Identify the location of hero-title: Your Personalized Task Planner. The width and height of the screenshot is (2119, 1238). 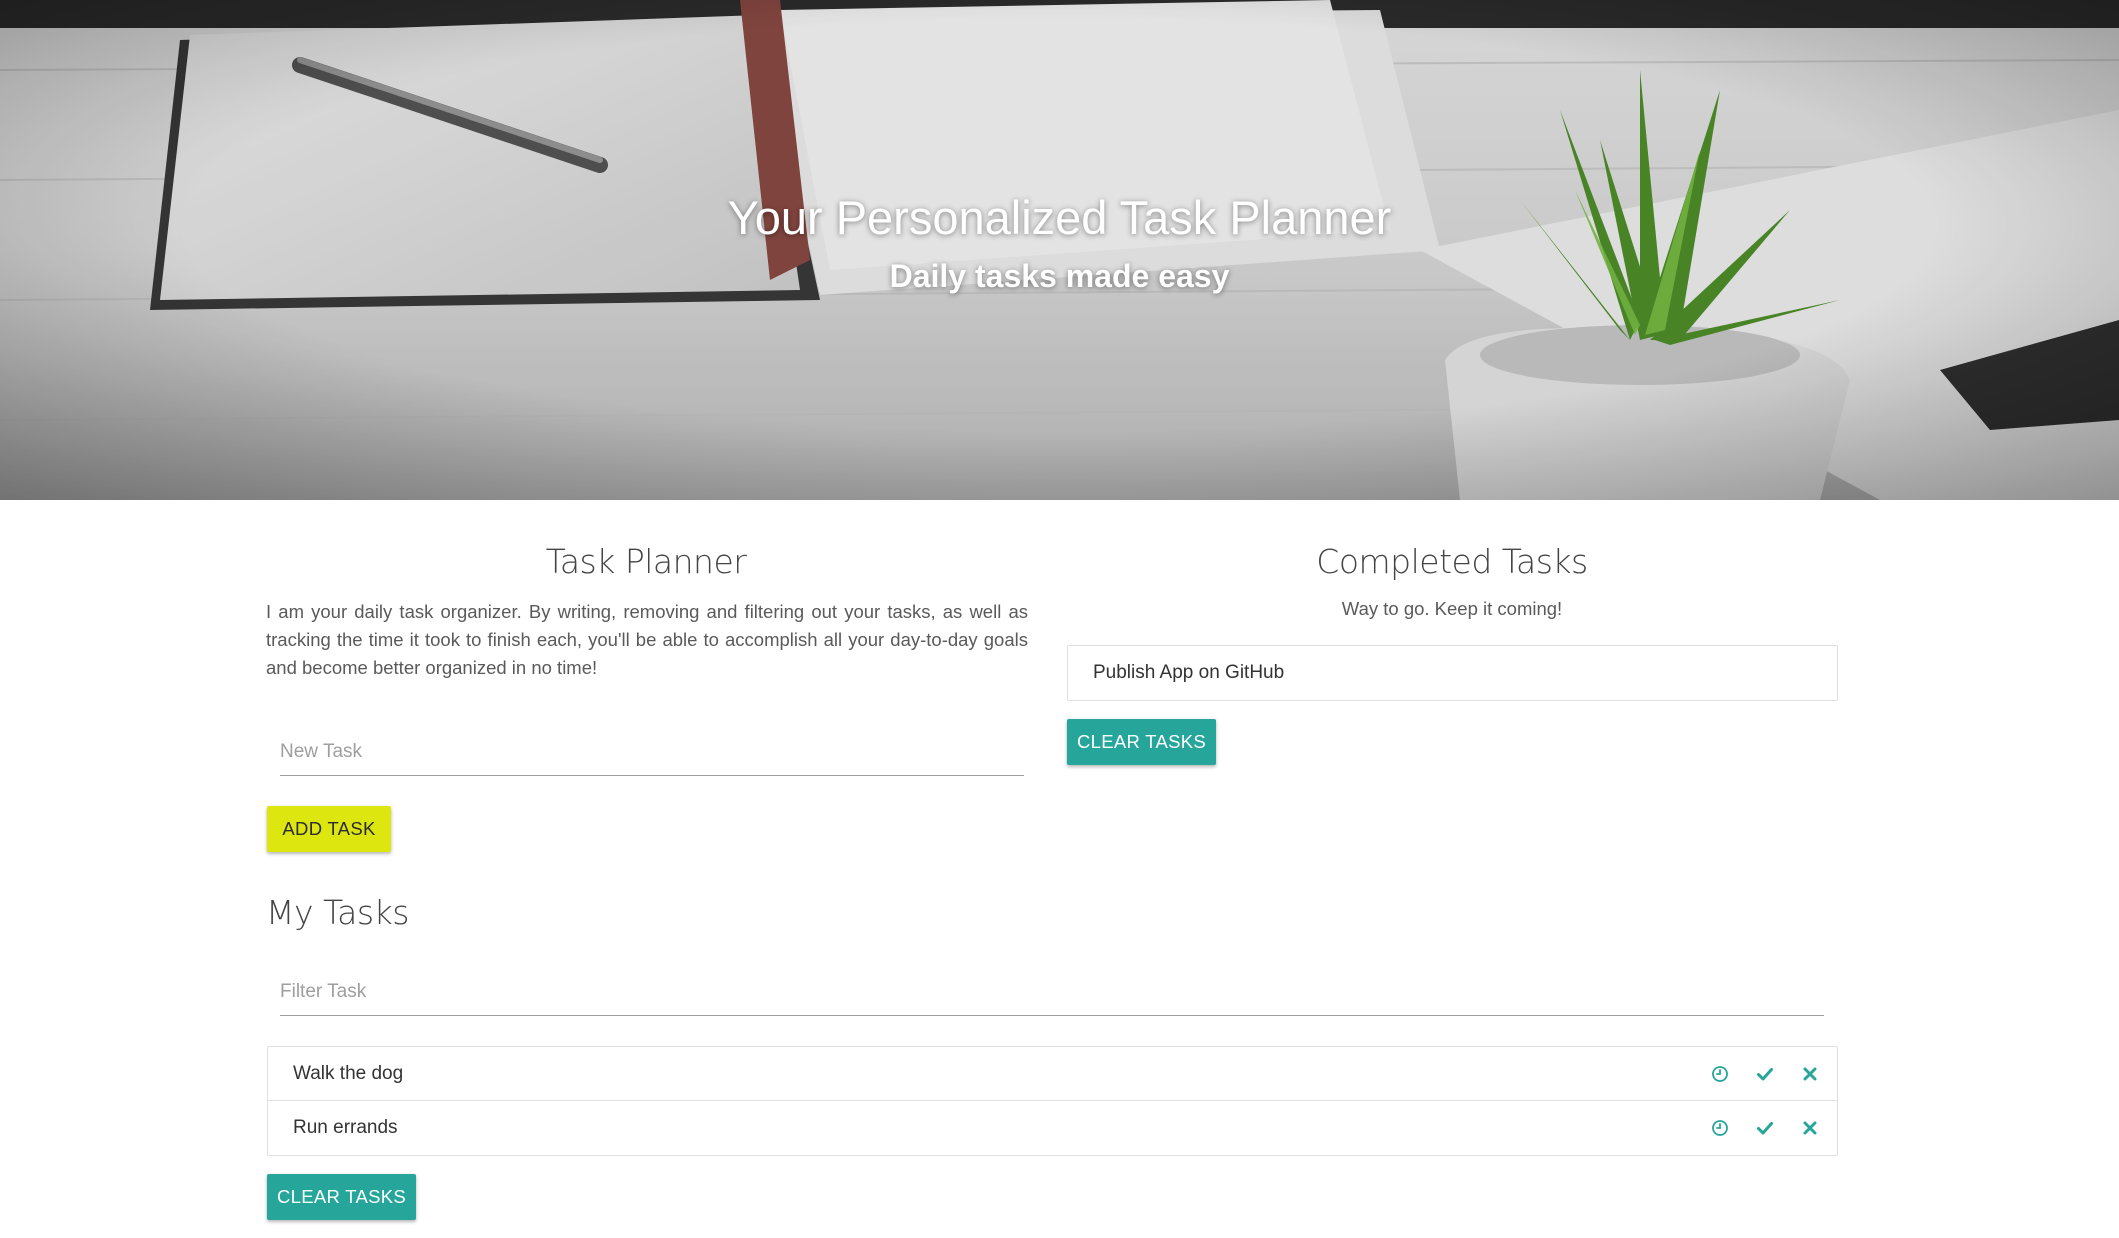
(1059, 217).